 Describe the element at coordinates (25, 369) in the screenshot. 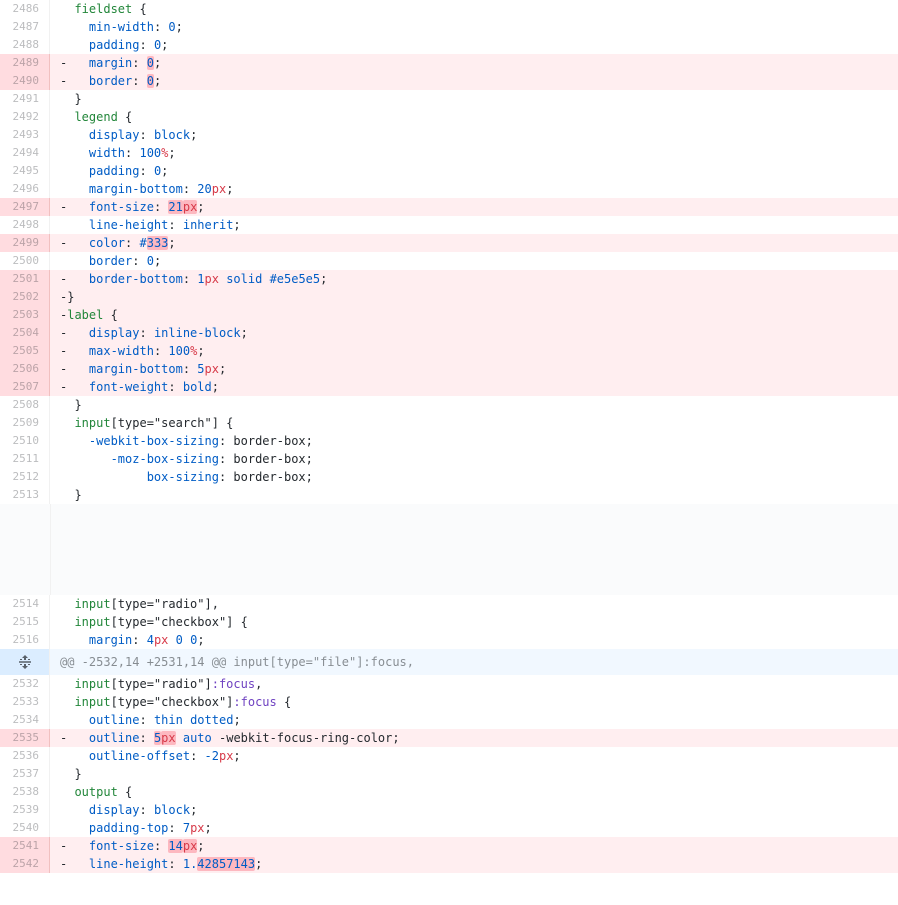

I see `line-number: 2506` at that location.